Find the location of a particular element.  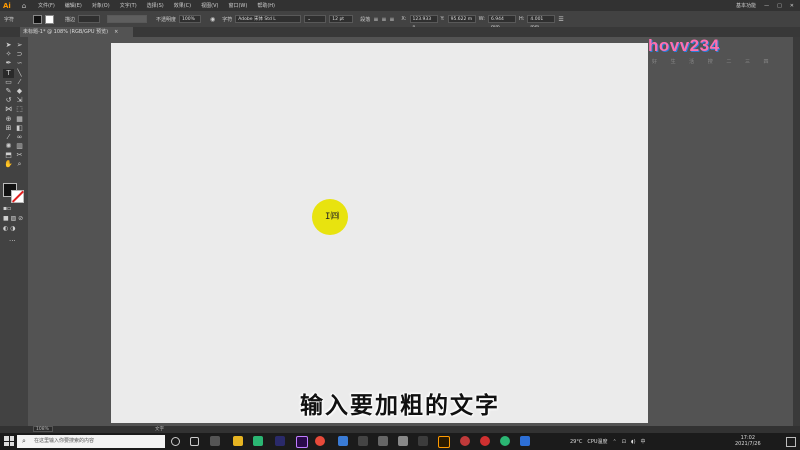

pen-tool-icon: ✒ is located at coordinates (8, 63).